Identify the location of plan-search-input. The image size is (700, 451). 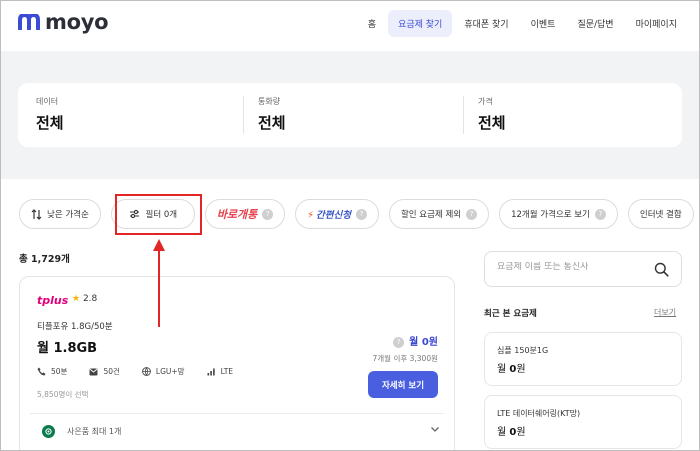
(572, 267).